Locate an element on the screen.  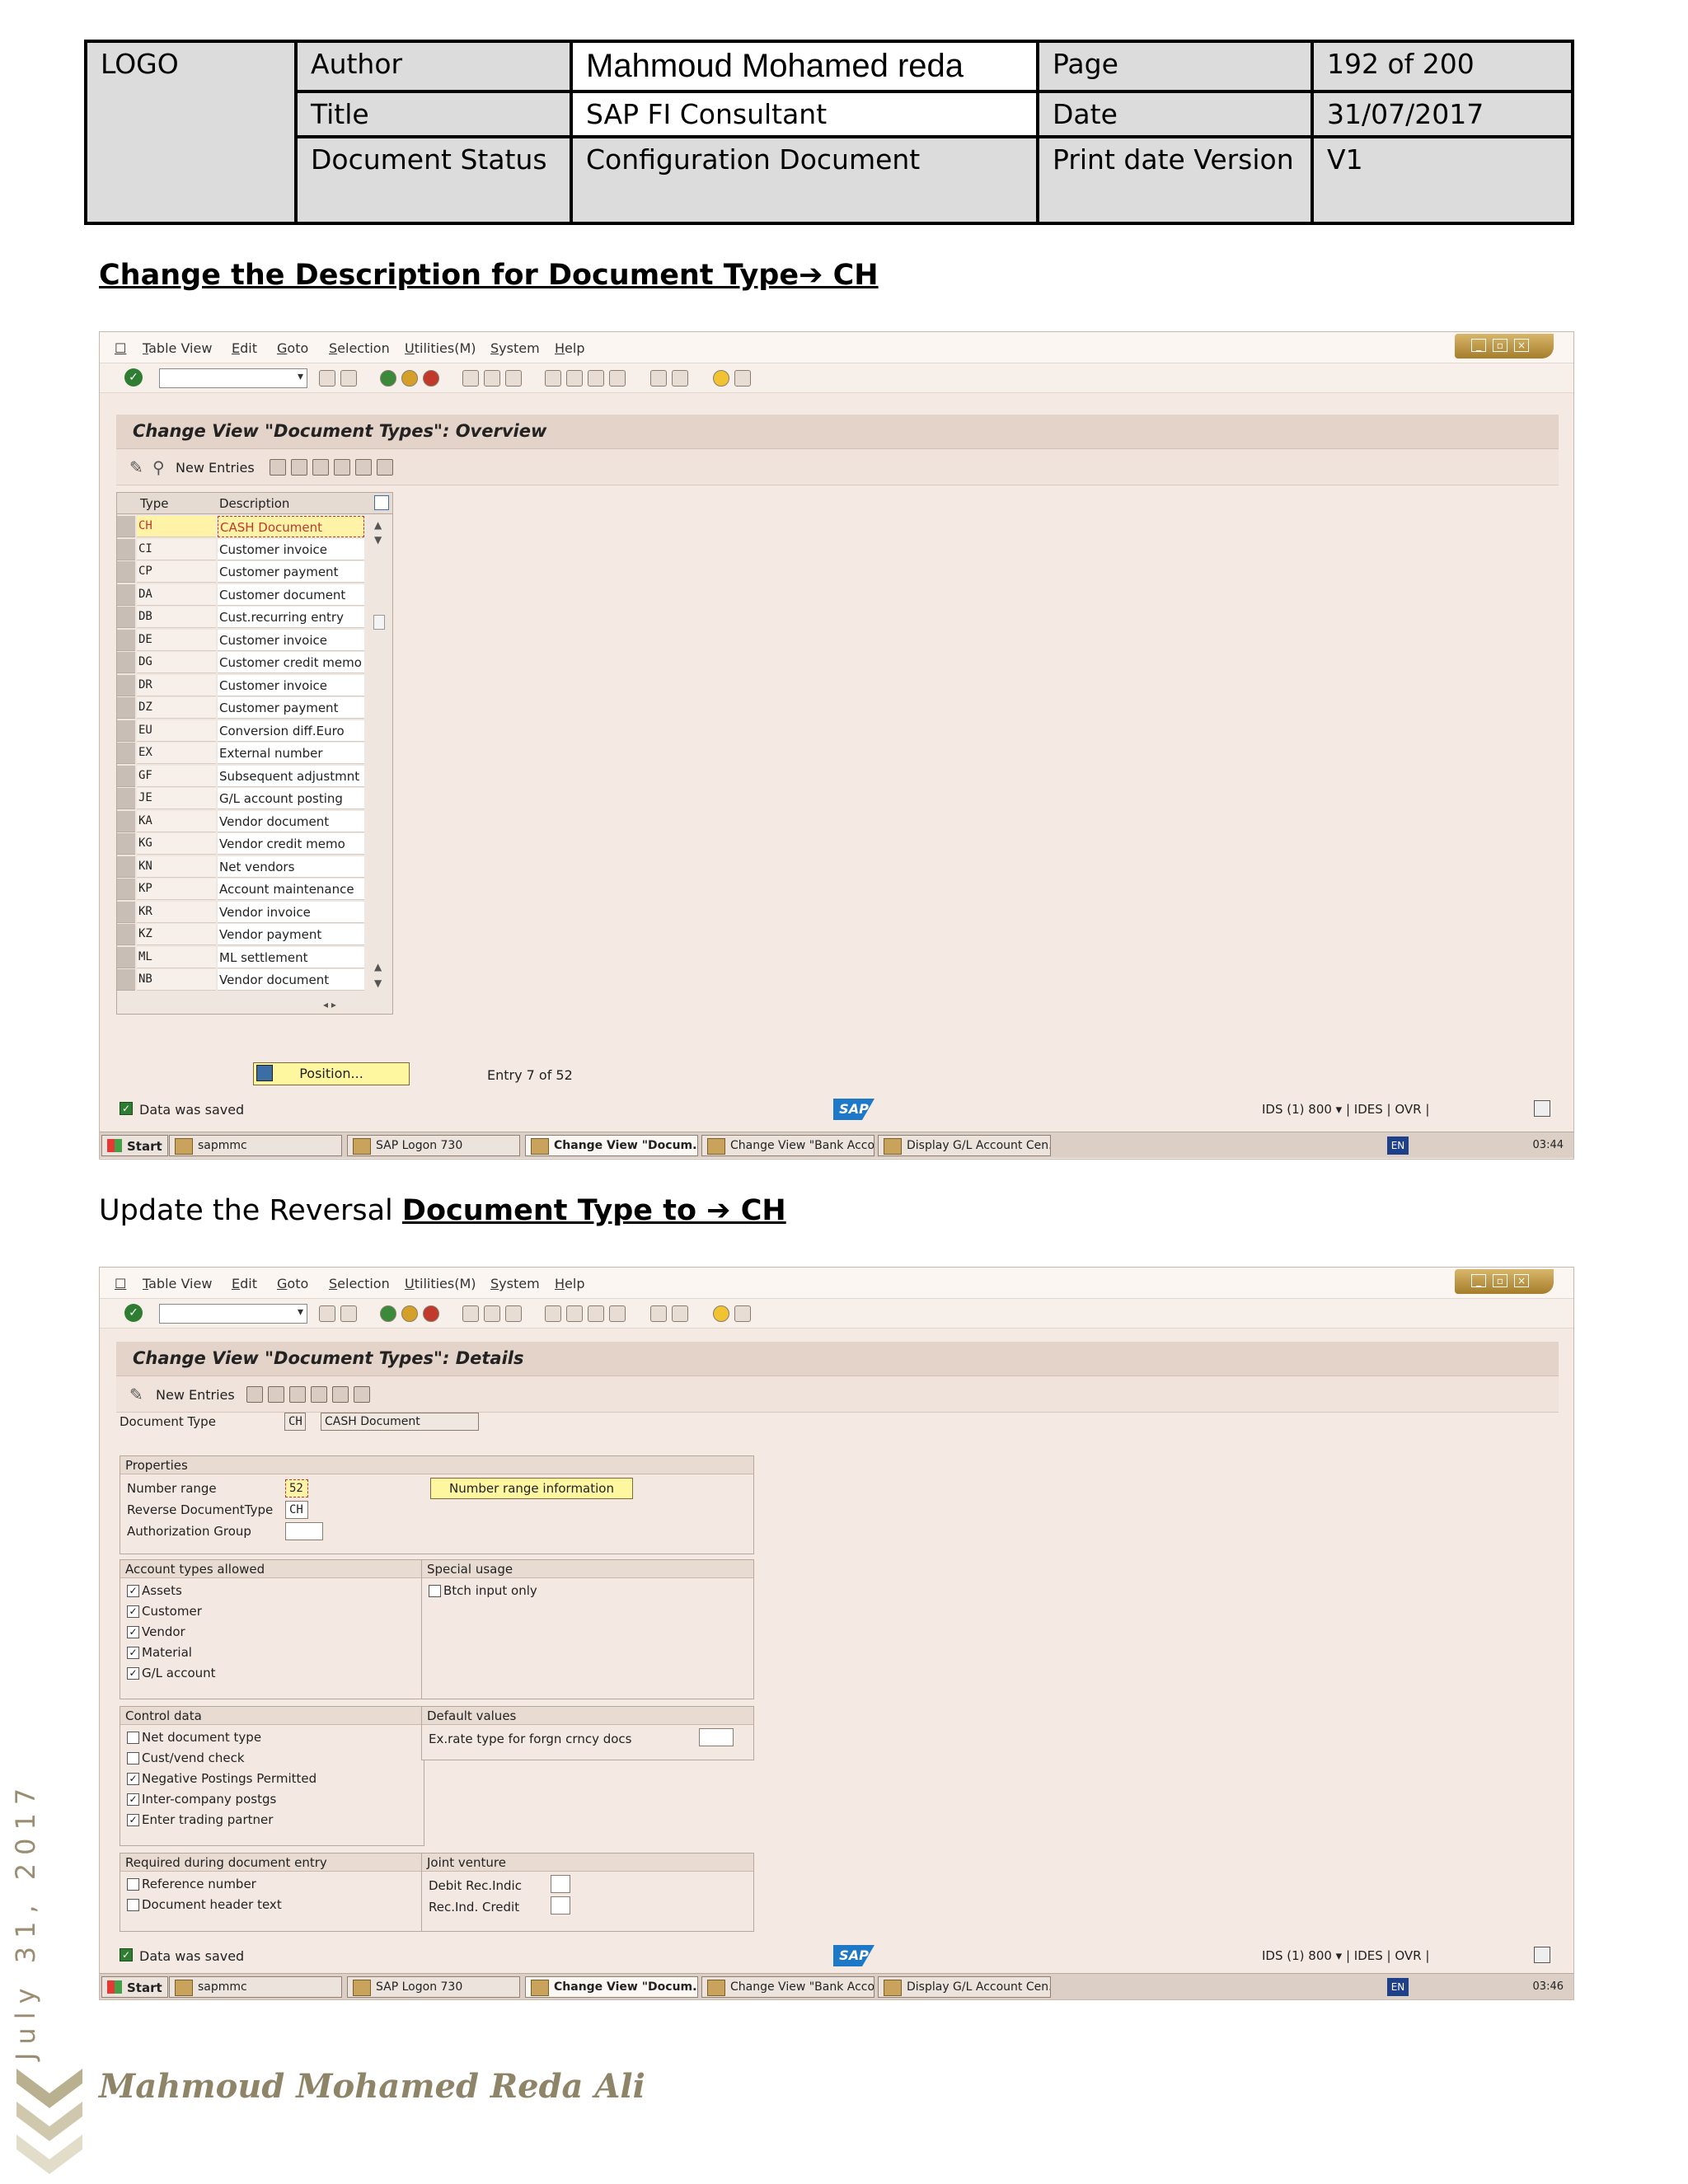
table-row: JE G/L account posting is located at coordinates (240, 799).